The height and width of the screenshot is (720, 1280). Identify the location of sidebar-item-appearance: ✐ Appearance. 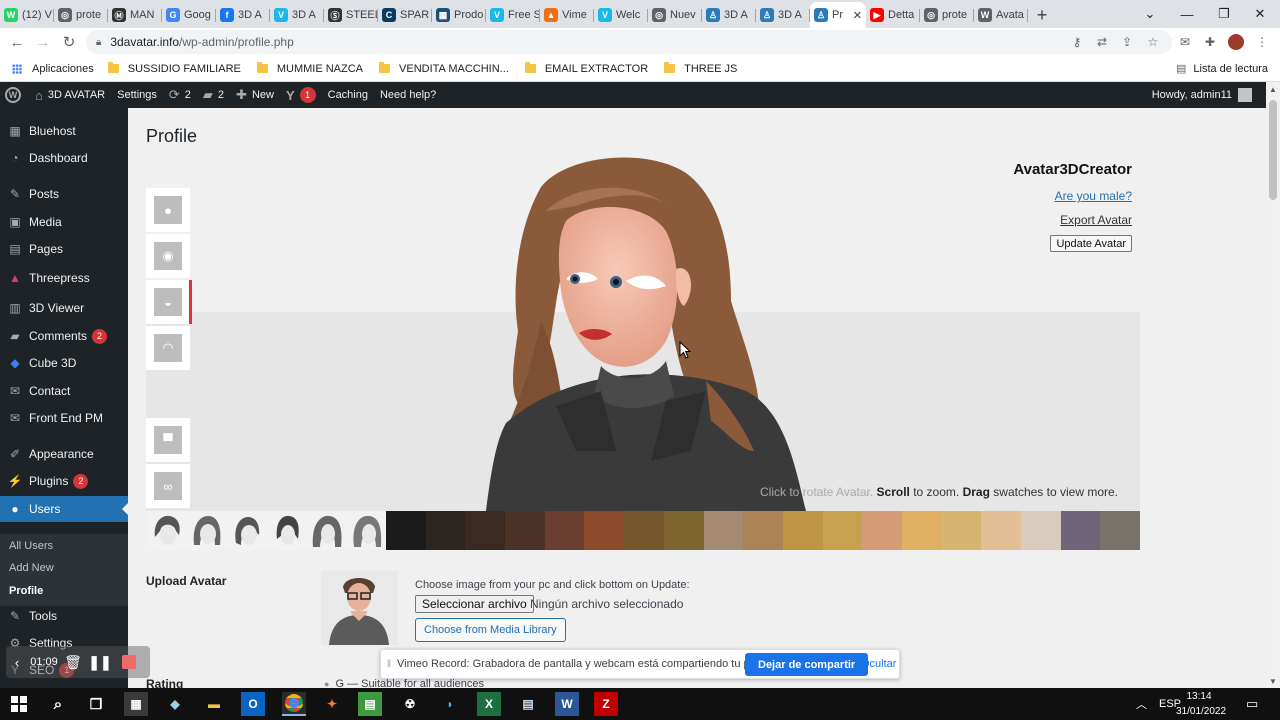
(64, 454).